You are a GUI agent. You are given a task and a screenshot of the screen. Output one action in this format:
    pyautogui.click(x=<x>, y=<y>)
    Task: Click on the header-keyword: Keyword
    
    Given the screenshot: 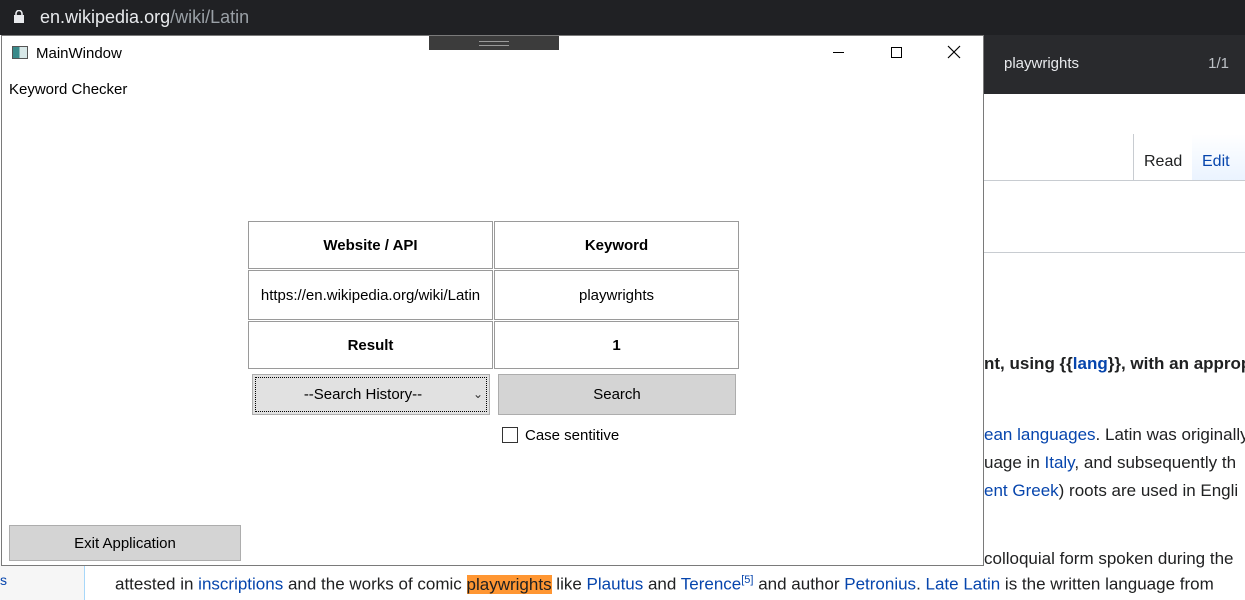 What is the action you would take?
    pyautogui.click(x=616, y=245)
    